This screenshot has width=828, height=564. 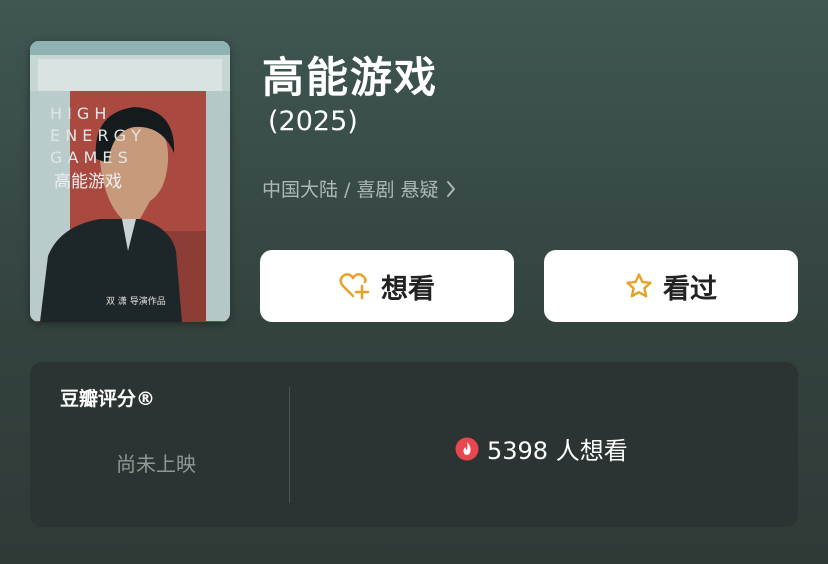 What do you see at coordinates (451, 189) in the screenshot?
I see `chevron-right-icon` at bounding box center [451, 189].